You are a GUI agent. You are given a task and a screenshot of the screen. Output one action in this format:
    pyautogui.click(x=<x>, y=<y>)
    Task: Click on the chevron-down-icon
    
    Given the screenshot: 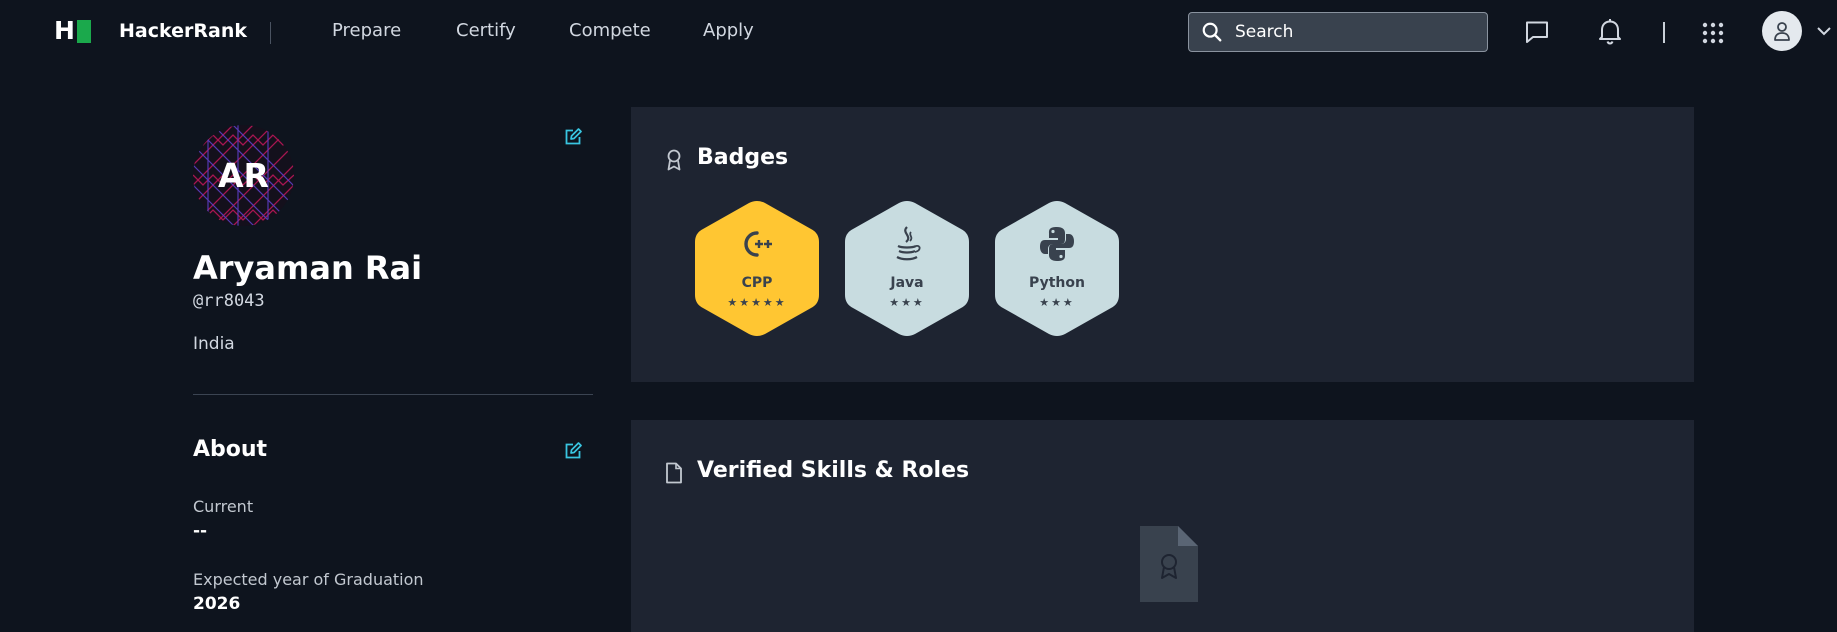 What is the action you would take?
    pyautogui.click(x=1824, y=31)
    